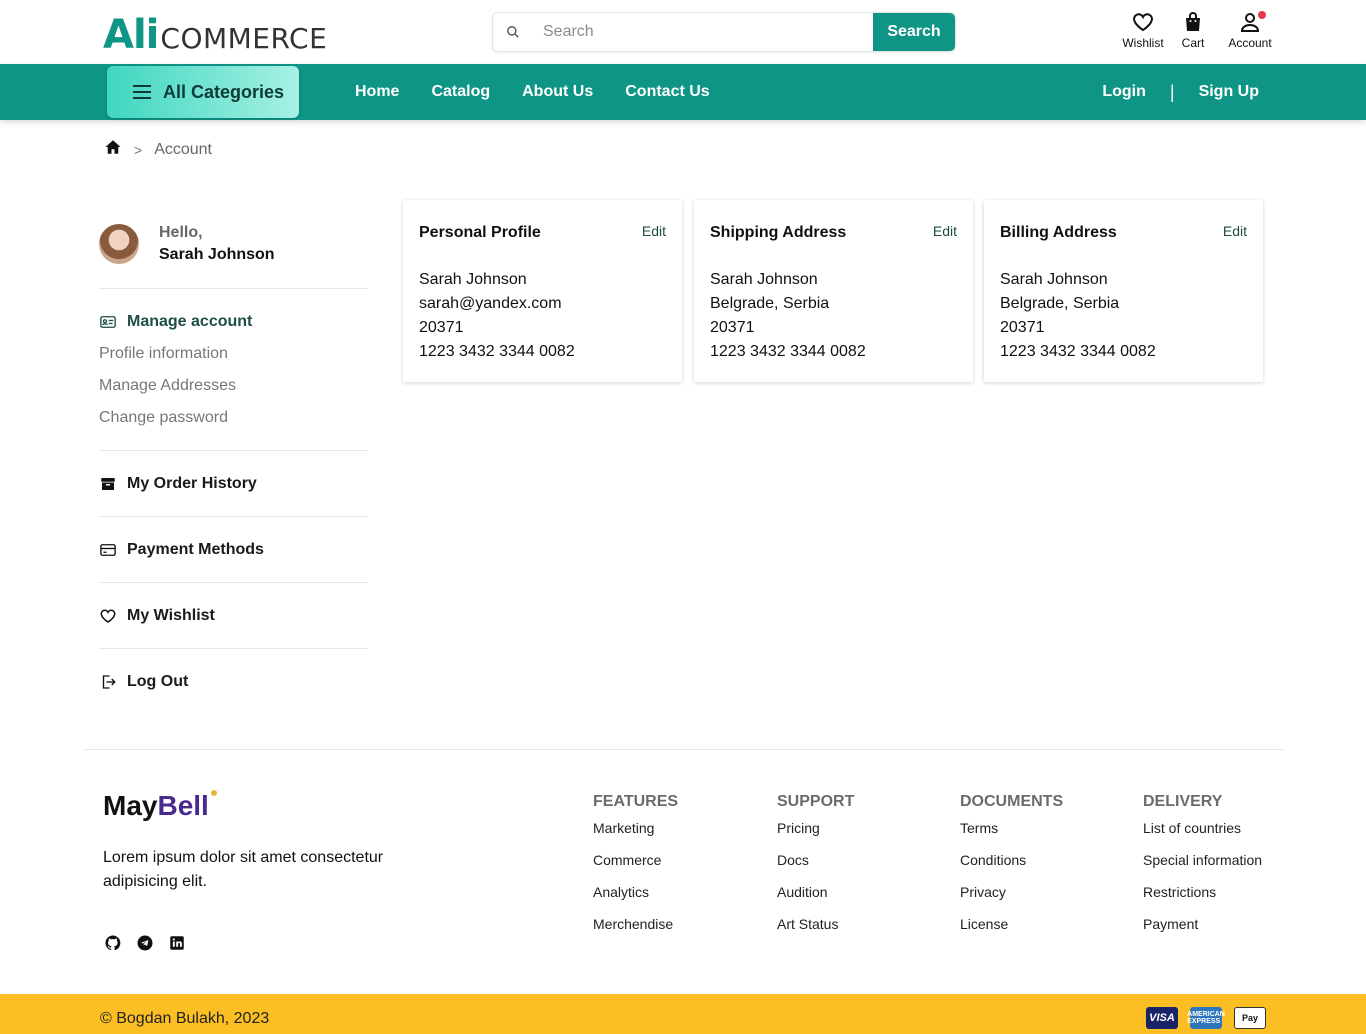 Image resolution: width=1366 pixels, height=1034 pixels. What do you see at coordinates (497, 351) in the screenshot?
I see `profile-phone: 1223 3432 3344 0082` at bounding box center [497, 351].